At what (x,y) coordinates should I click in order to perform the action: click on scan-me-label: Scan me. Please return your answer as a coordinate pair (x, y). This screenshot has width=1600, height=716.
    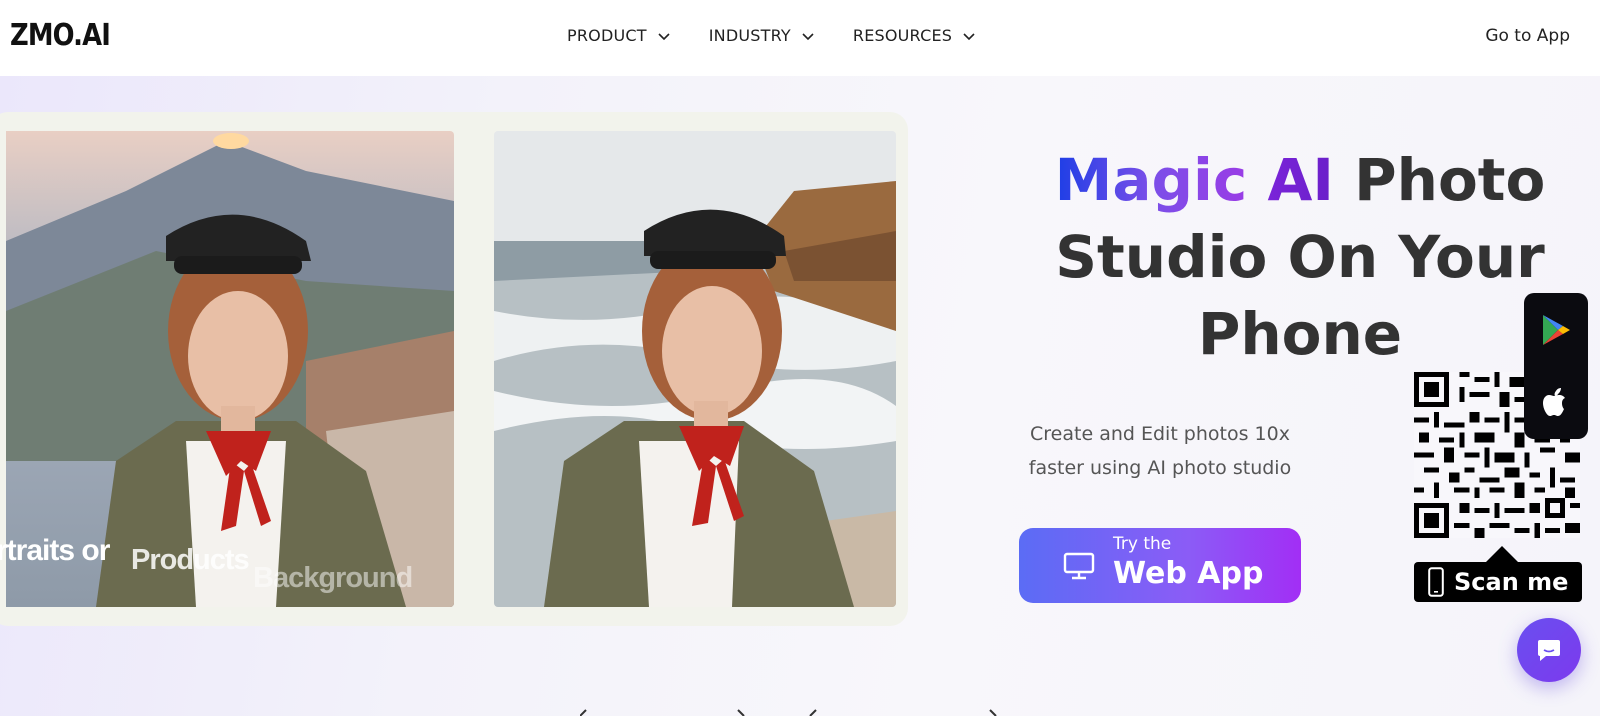
    Looking at the image, I should click on (1511, 582).